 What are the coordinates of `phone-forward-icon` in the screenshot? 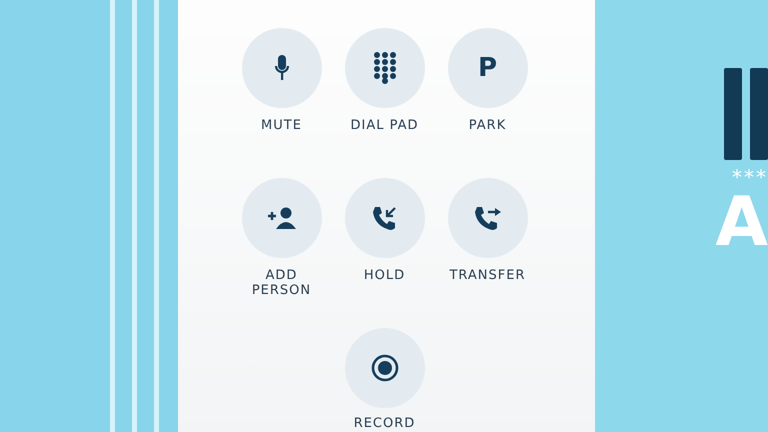 It's located at (488, 218).